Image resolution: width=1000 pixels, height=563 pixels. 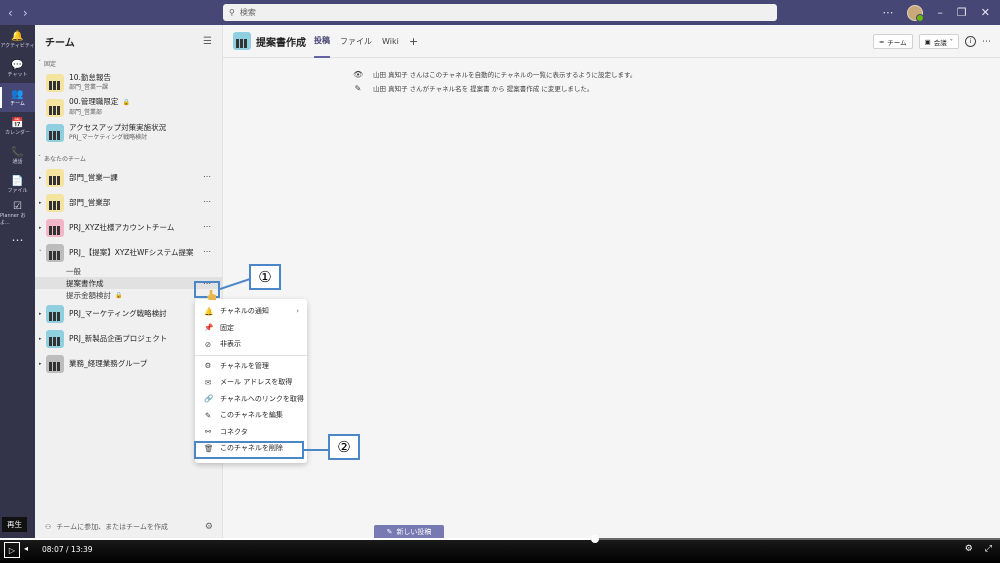 What do you see at coordinates (17, 126) in the screenshot?
I see `rail-item-calendar: 📅 カレンダー` at bounding box center [17, 126].